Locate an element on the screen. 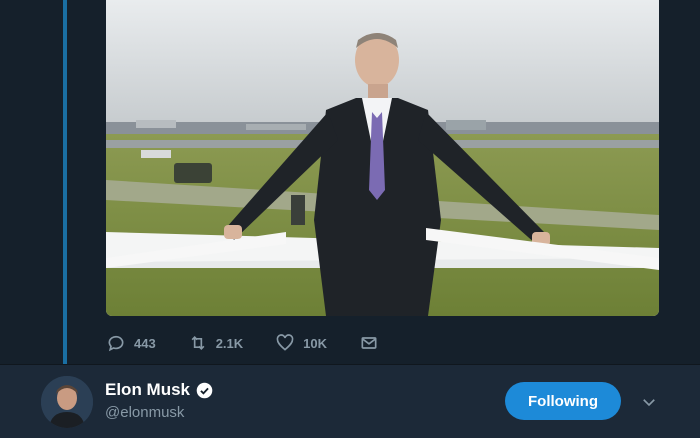 The height and width of the screenshot is (438, 700). retweet-button: 2.1K is located at coordinates (215, 343).